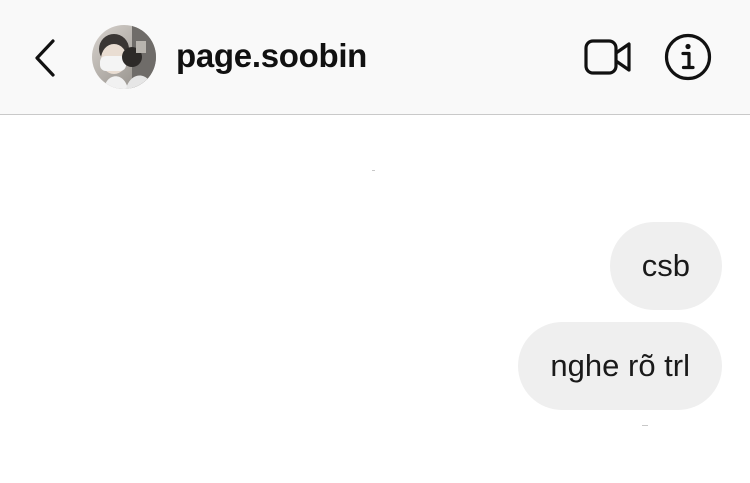 This screenshot has height=483, width=750. I want to click on profile-photo, so click(124, 57).